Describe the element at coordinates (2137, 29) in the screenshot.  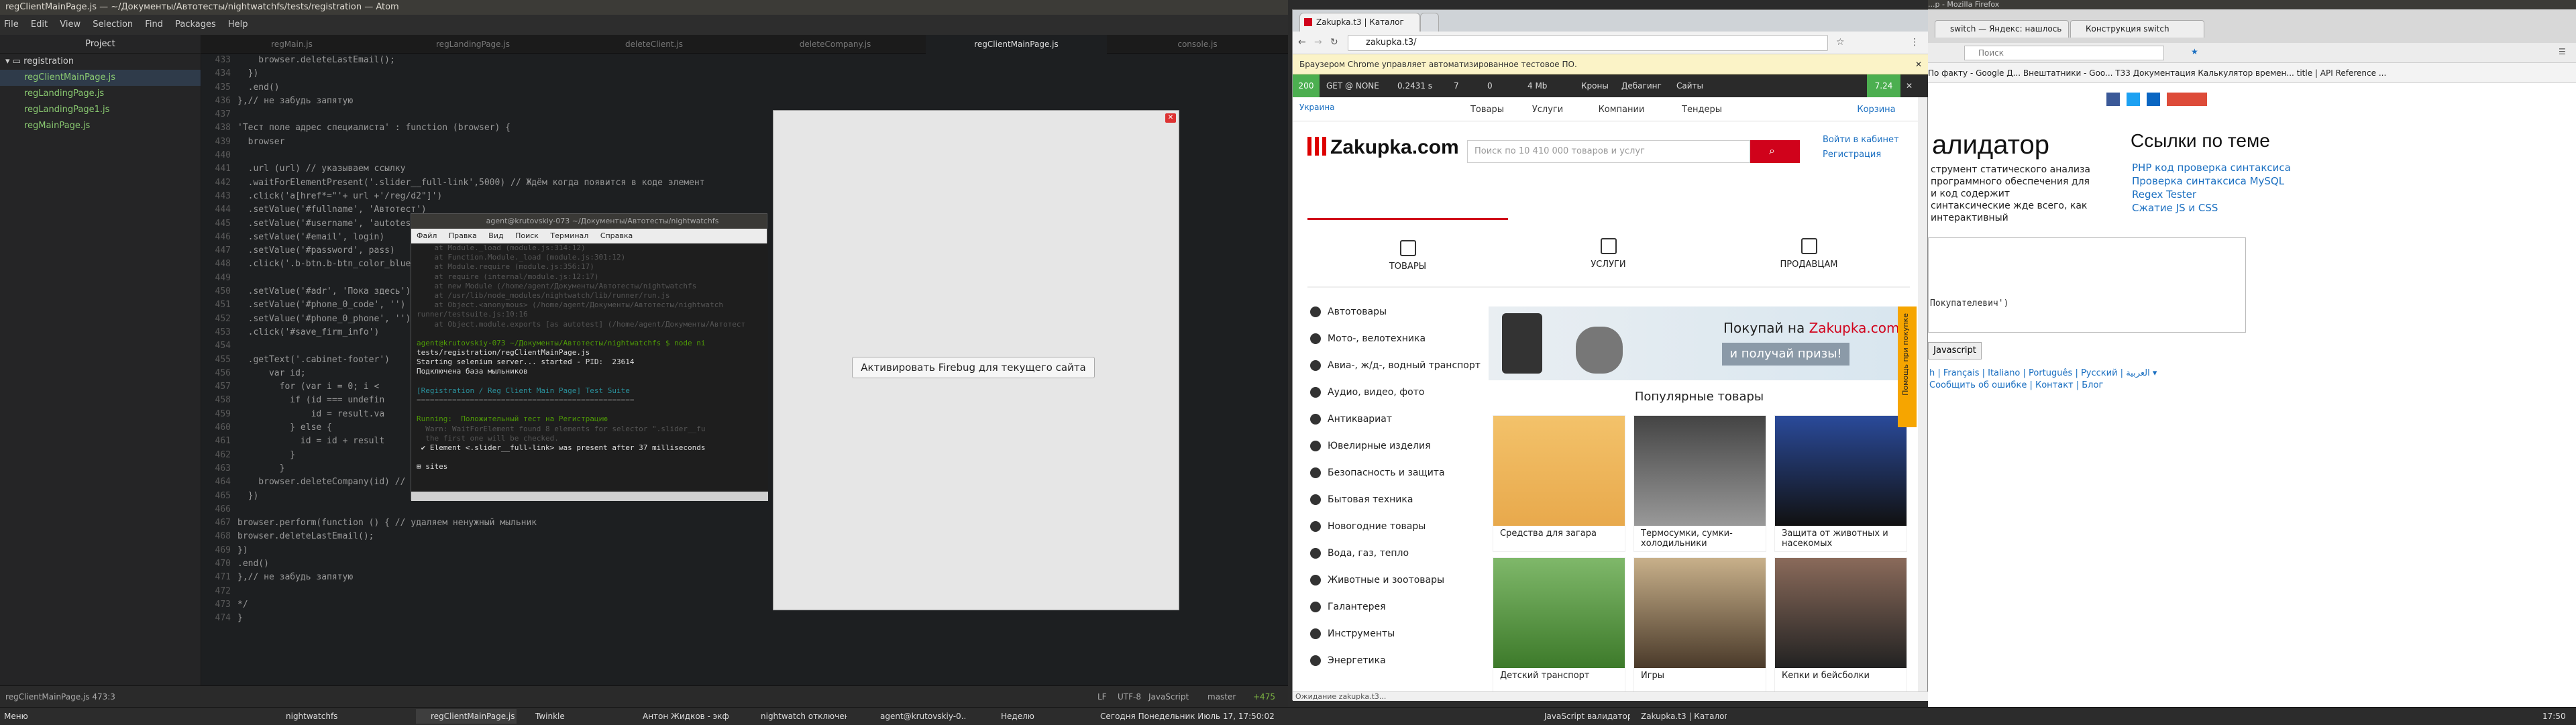
I see `firefox-tab: Конструкция switch` at that location.